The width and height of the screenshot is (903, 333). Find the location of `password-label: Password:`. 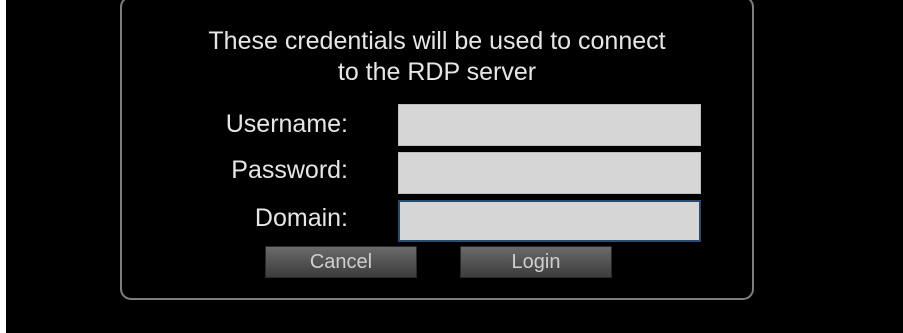

password-label: Password: is located at coordinates (289, 170).